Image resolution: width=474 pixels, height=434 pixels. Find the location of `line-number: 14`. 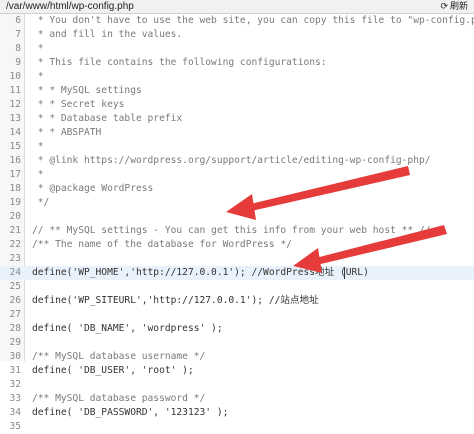

line-number: 14 is located at coordinates (15, 132).